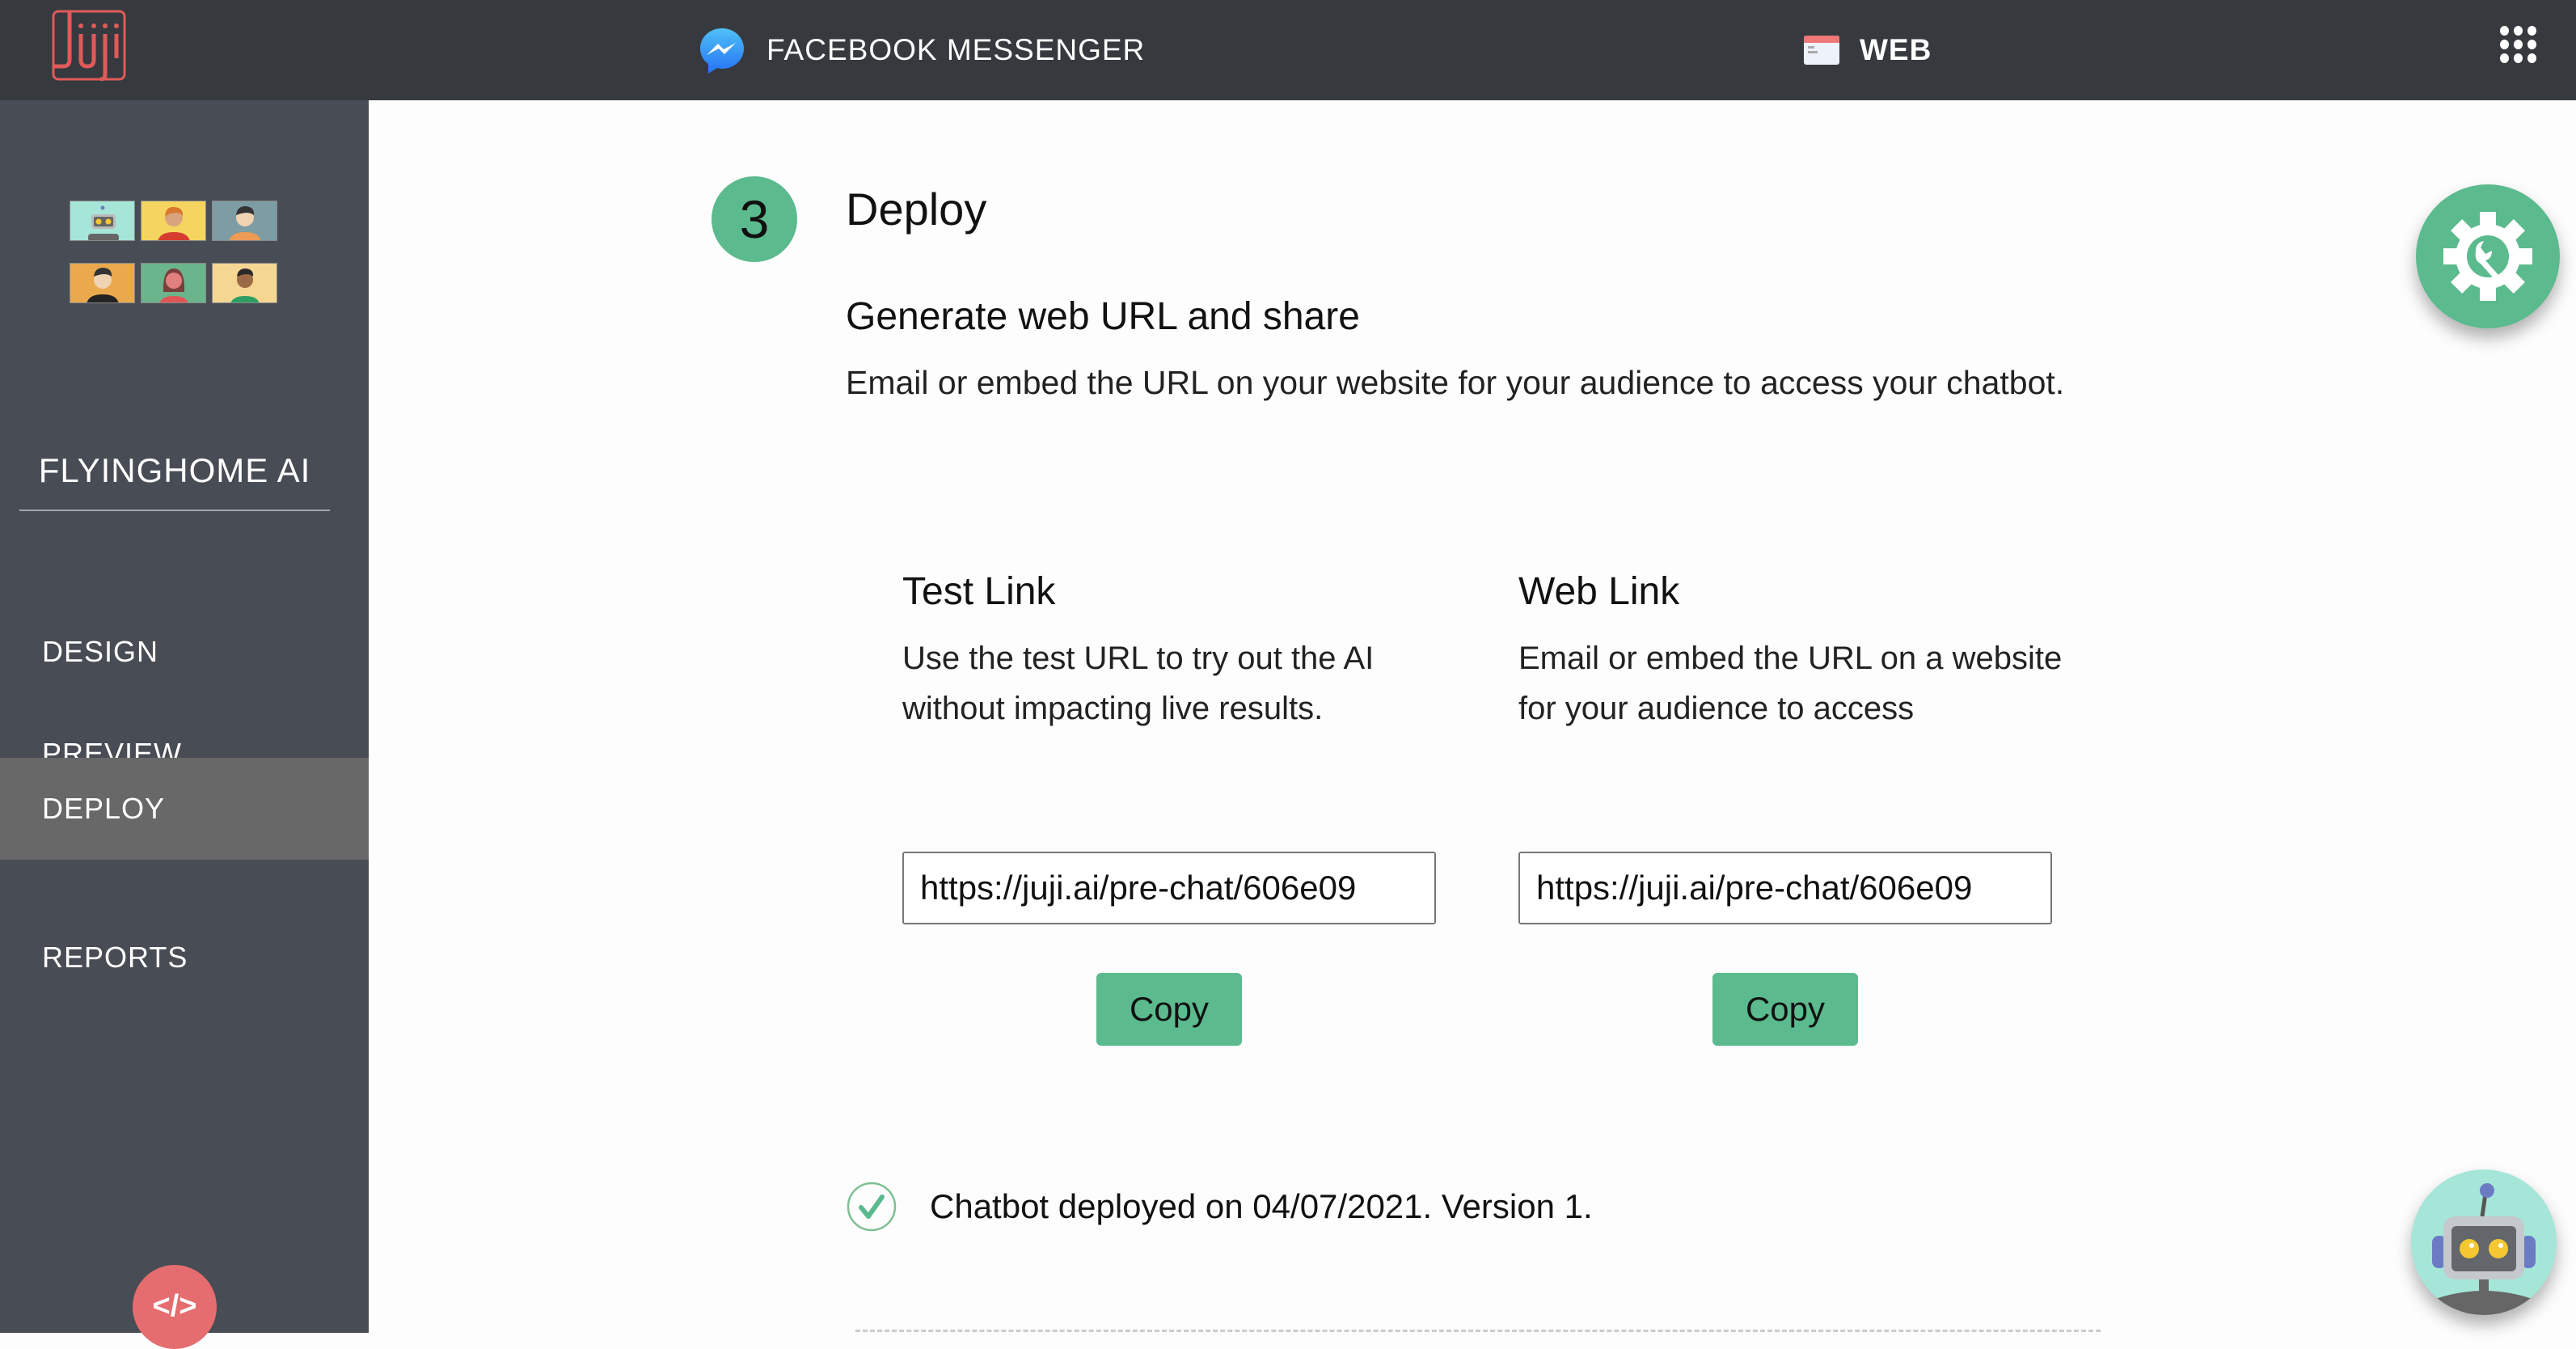  Describe the element at coordinates (115, 957) in the screenshot. I see `sidebar-item-label: REPORTS` at that location.